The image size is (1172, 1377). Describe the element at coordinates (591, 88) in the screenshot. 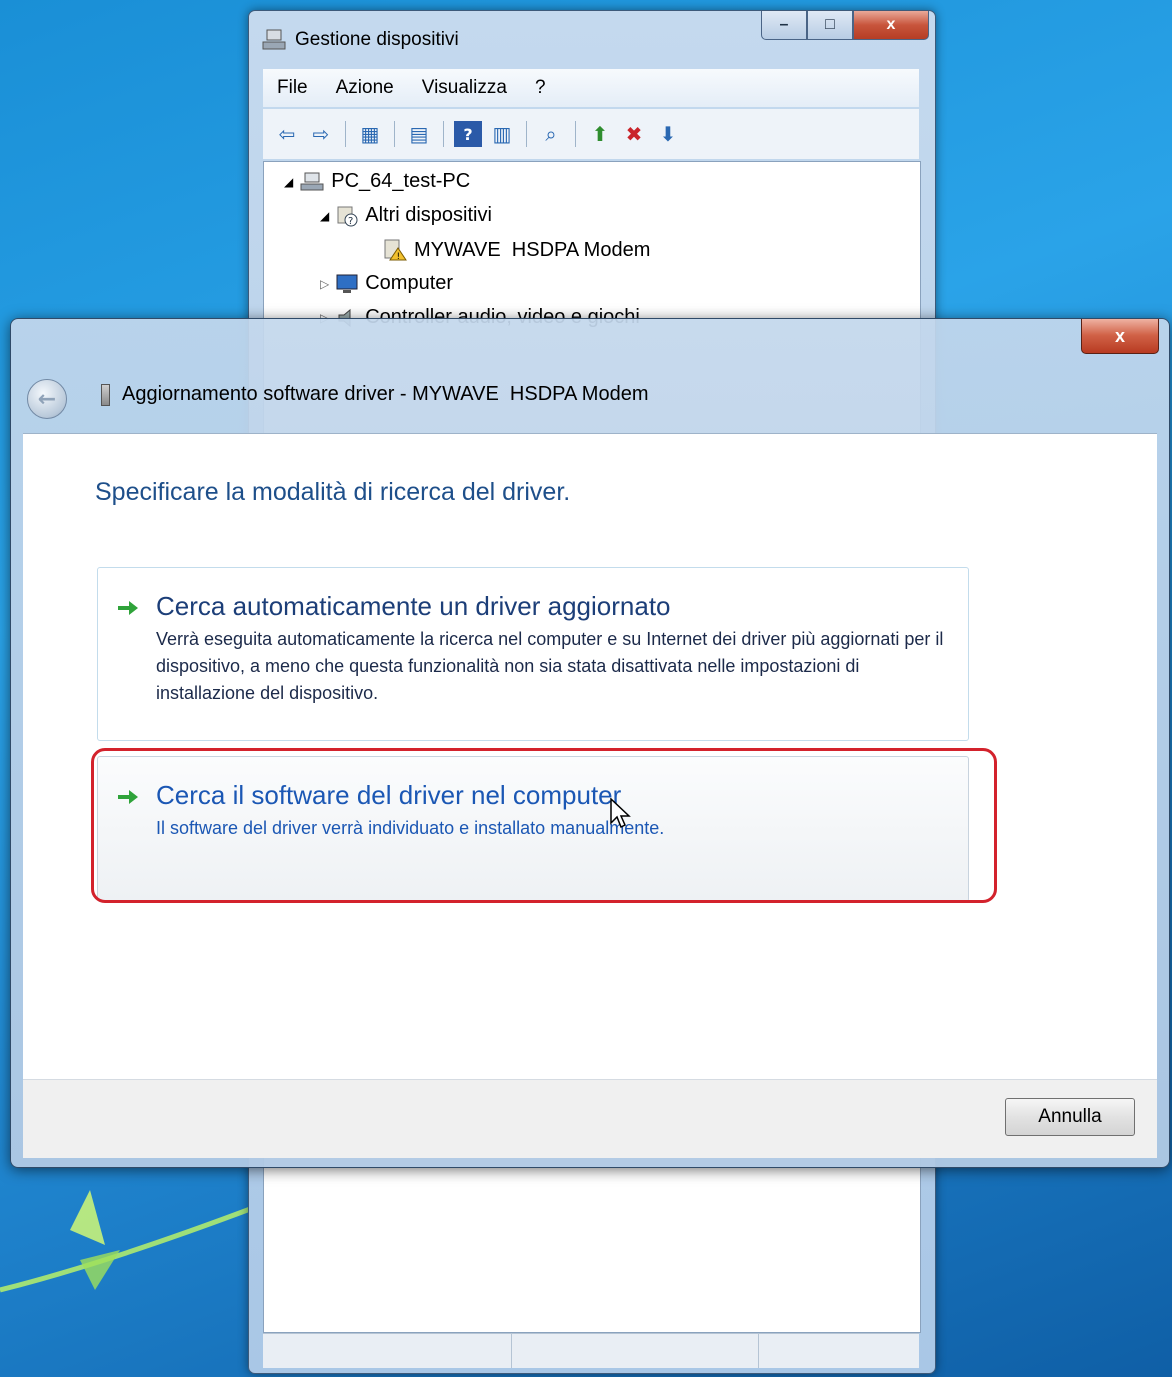

I see `menu-bar: File Azione Visualizza ?` at that location.